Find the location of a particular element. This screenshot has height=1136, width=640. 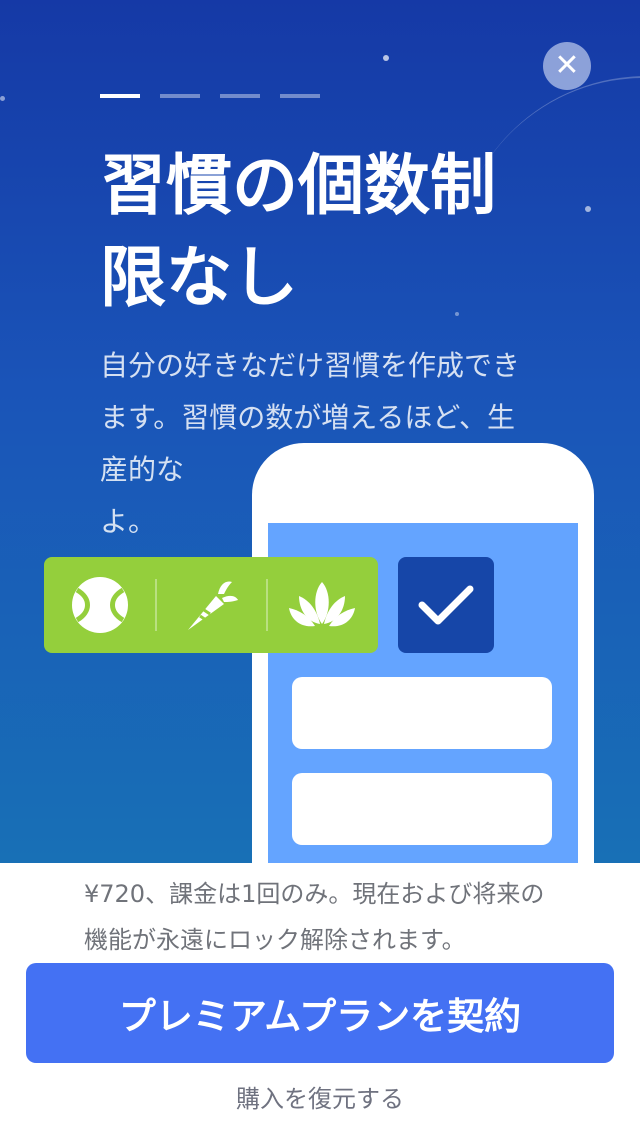

habit-tennis is located at coordinates (99, 605).